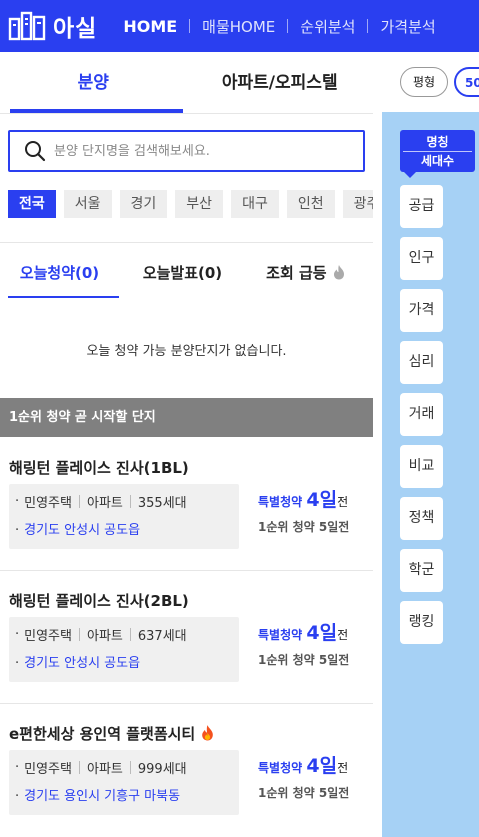 This screenshot has height=837, width=479. Describe the element at coordinates (327, 26) in the screenshot. I see `nav-ranking: 순위분석` at that location.